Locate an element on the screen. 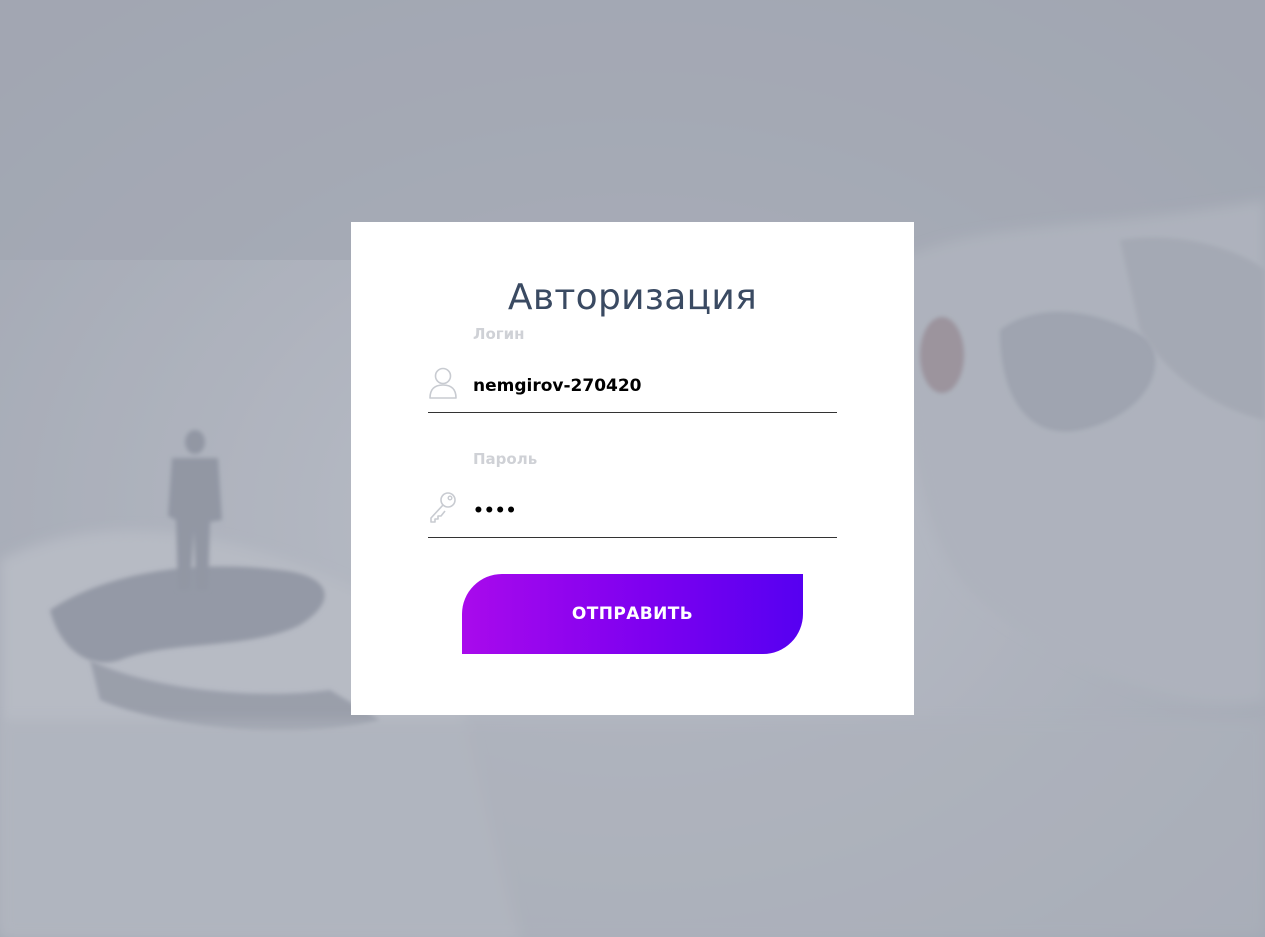  submit-button: ОТПРАВИТЬ is located at coordinates (632, 614).